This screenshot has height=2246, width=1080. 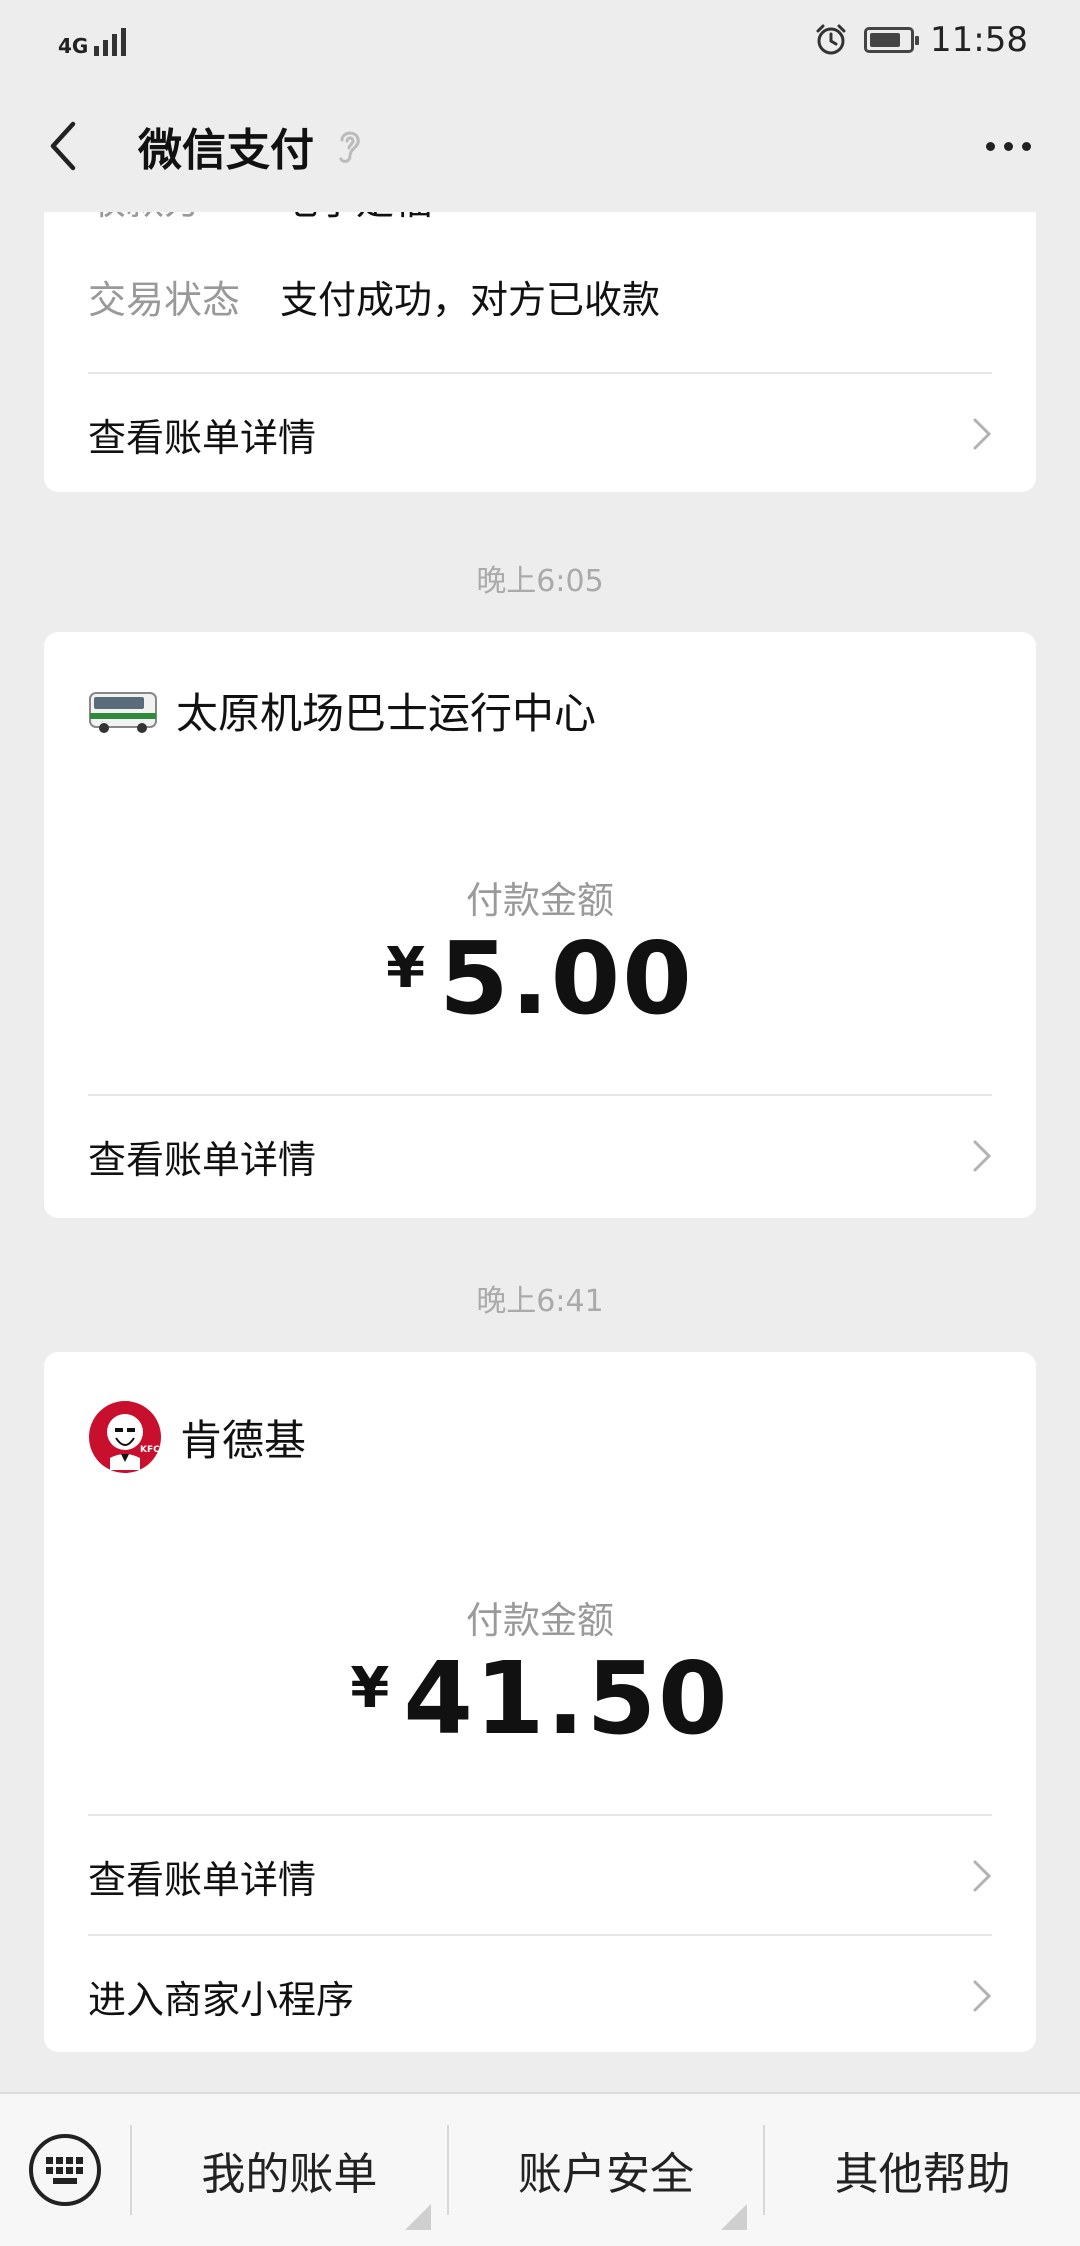 What do you see at coordinates (540, 40) in the screenshot?
I see `status-bar: 4G 11:58` at bounding box center [540, 40].